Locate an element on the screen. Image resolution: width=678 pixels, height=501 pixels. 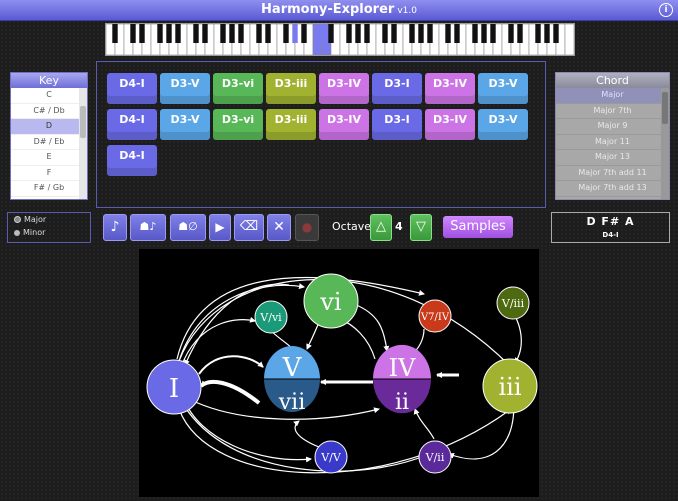
node-I: I is located at coordinates (174, 387).